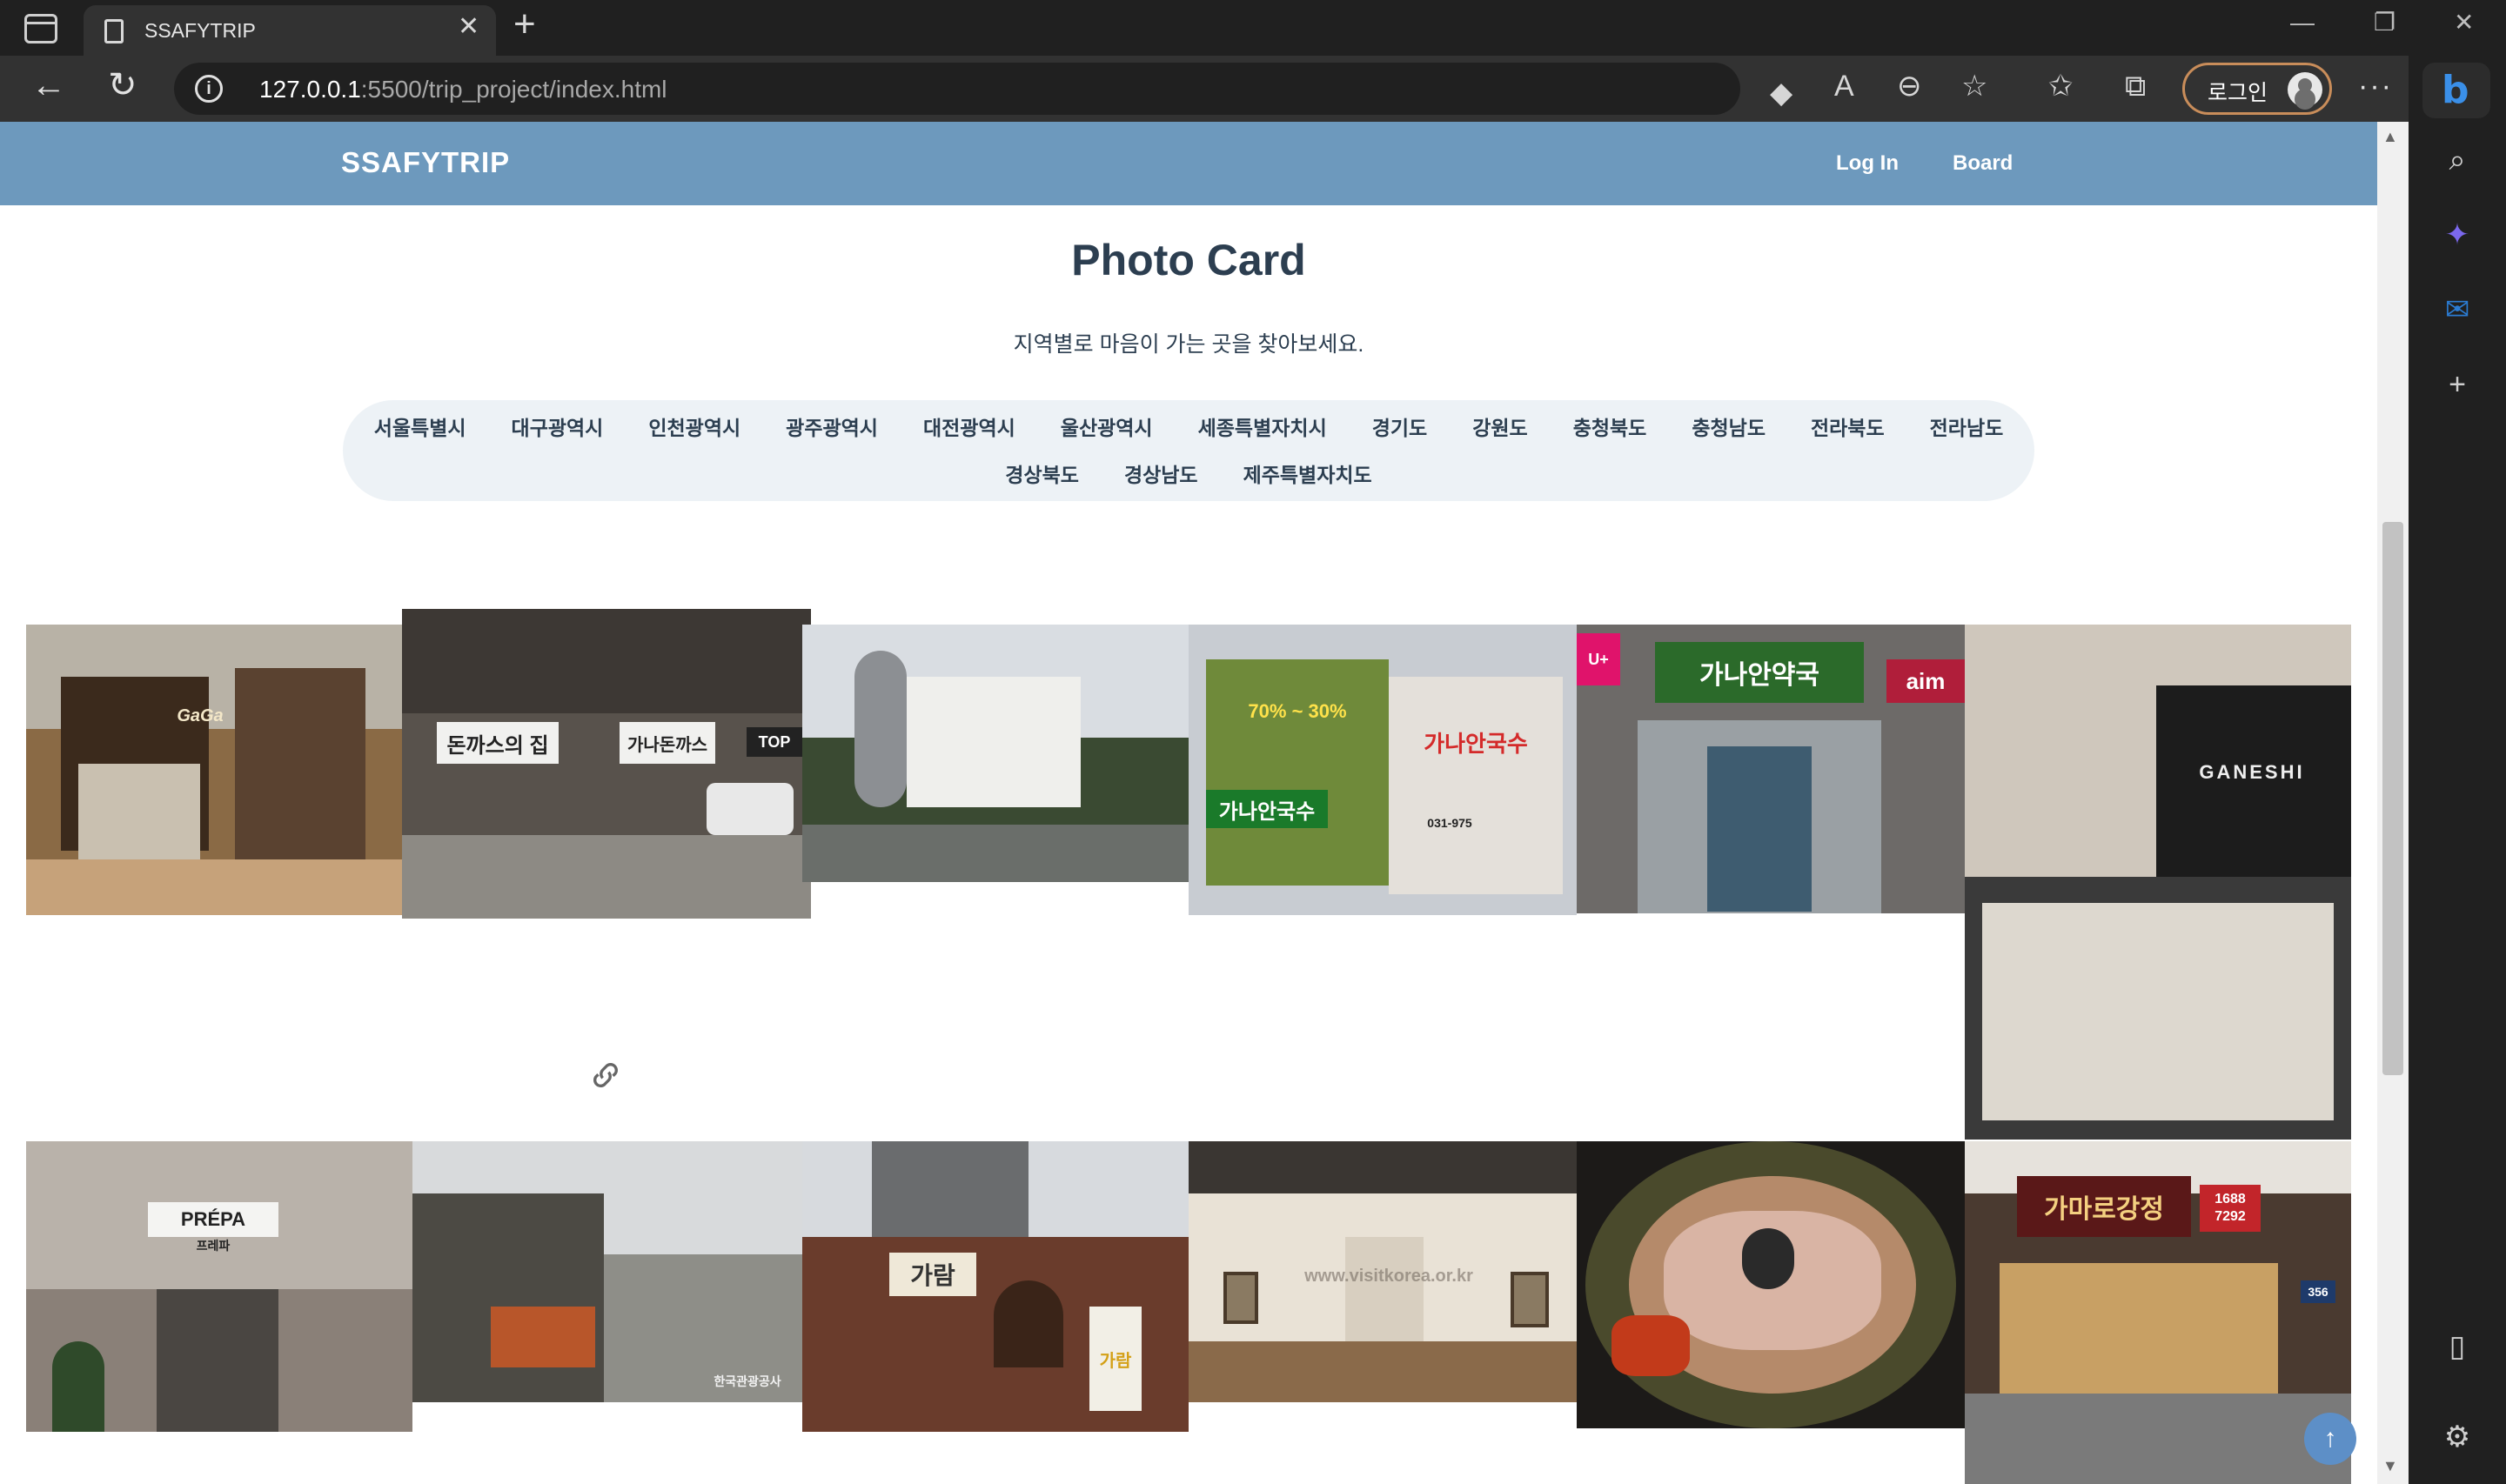  What do you see at coordinates (1308, 475) in the screenshot?
I see `region-jeju: 제주특별자치도` at bounding box center [1308, 475].